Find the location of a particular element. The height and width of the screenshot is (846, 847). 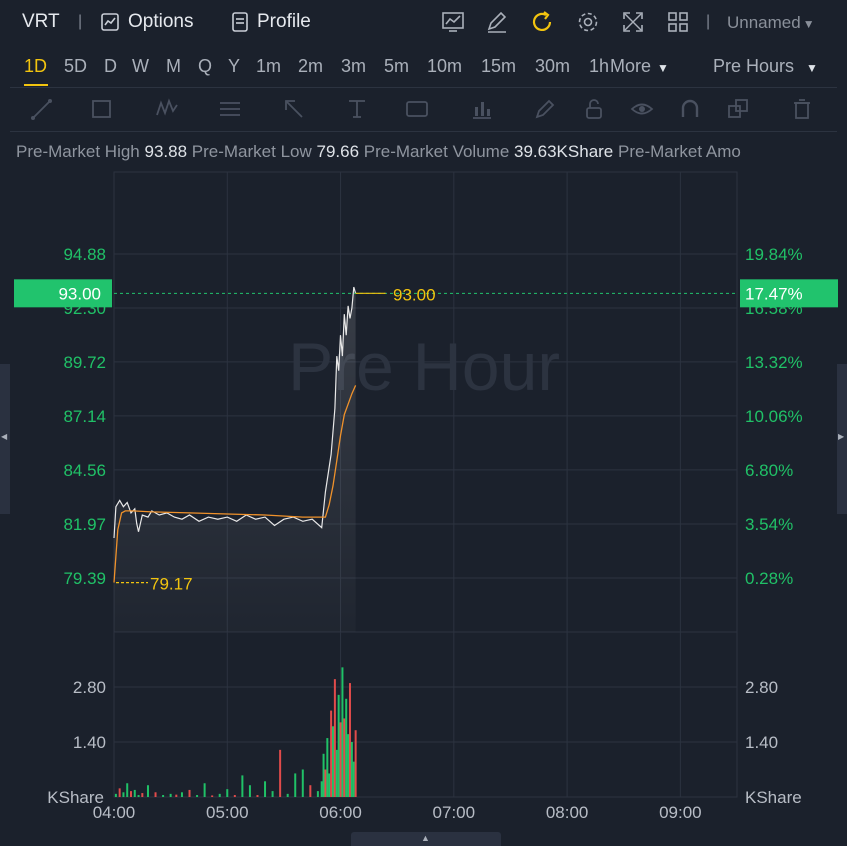

low-marker-label: 79.17 is located at coordinates (171, 584).